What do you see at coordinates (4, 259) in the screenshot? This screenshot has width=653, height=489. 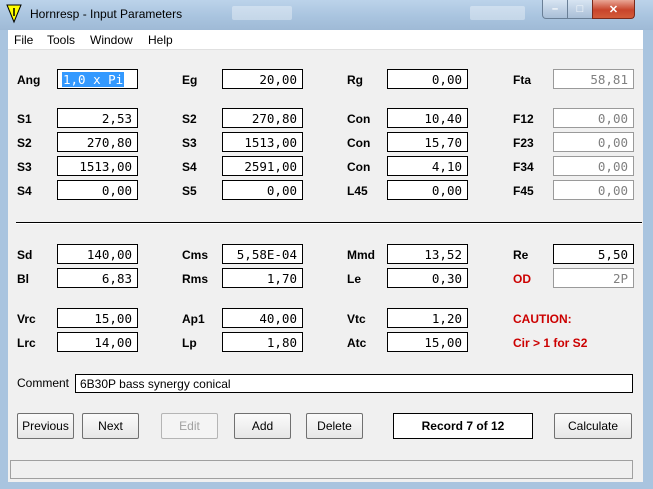 I see `window-frame-left` at bounding box center [4, 259].